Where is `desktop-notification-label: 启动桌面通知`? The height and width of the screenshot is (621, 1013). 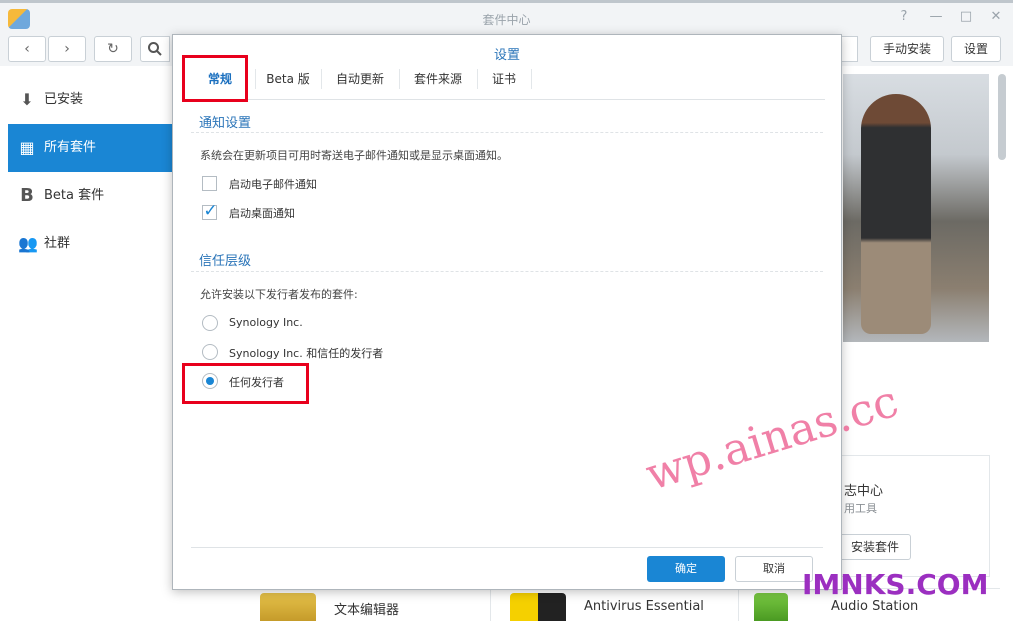 desktop-notification-label: 启动桌面通知 is located at coordinates (262, 213).